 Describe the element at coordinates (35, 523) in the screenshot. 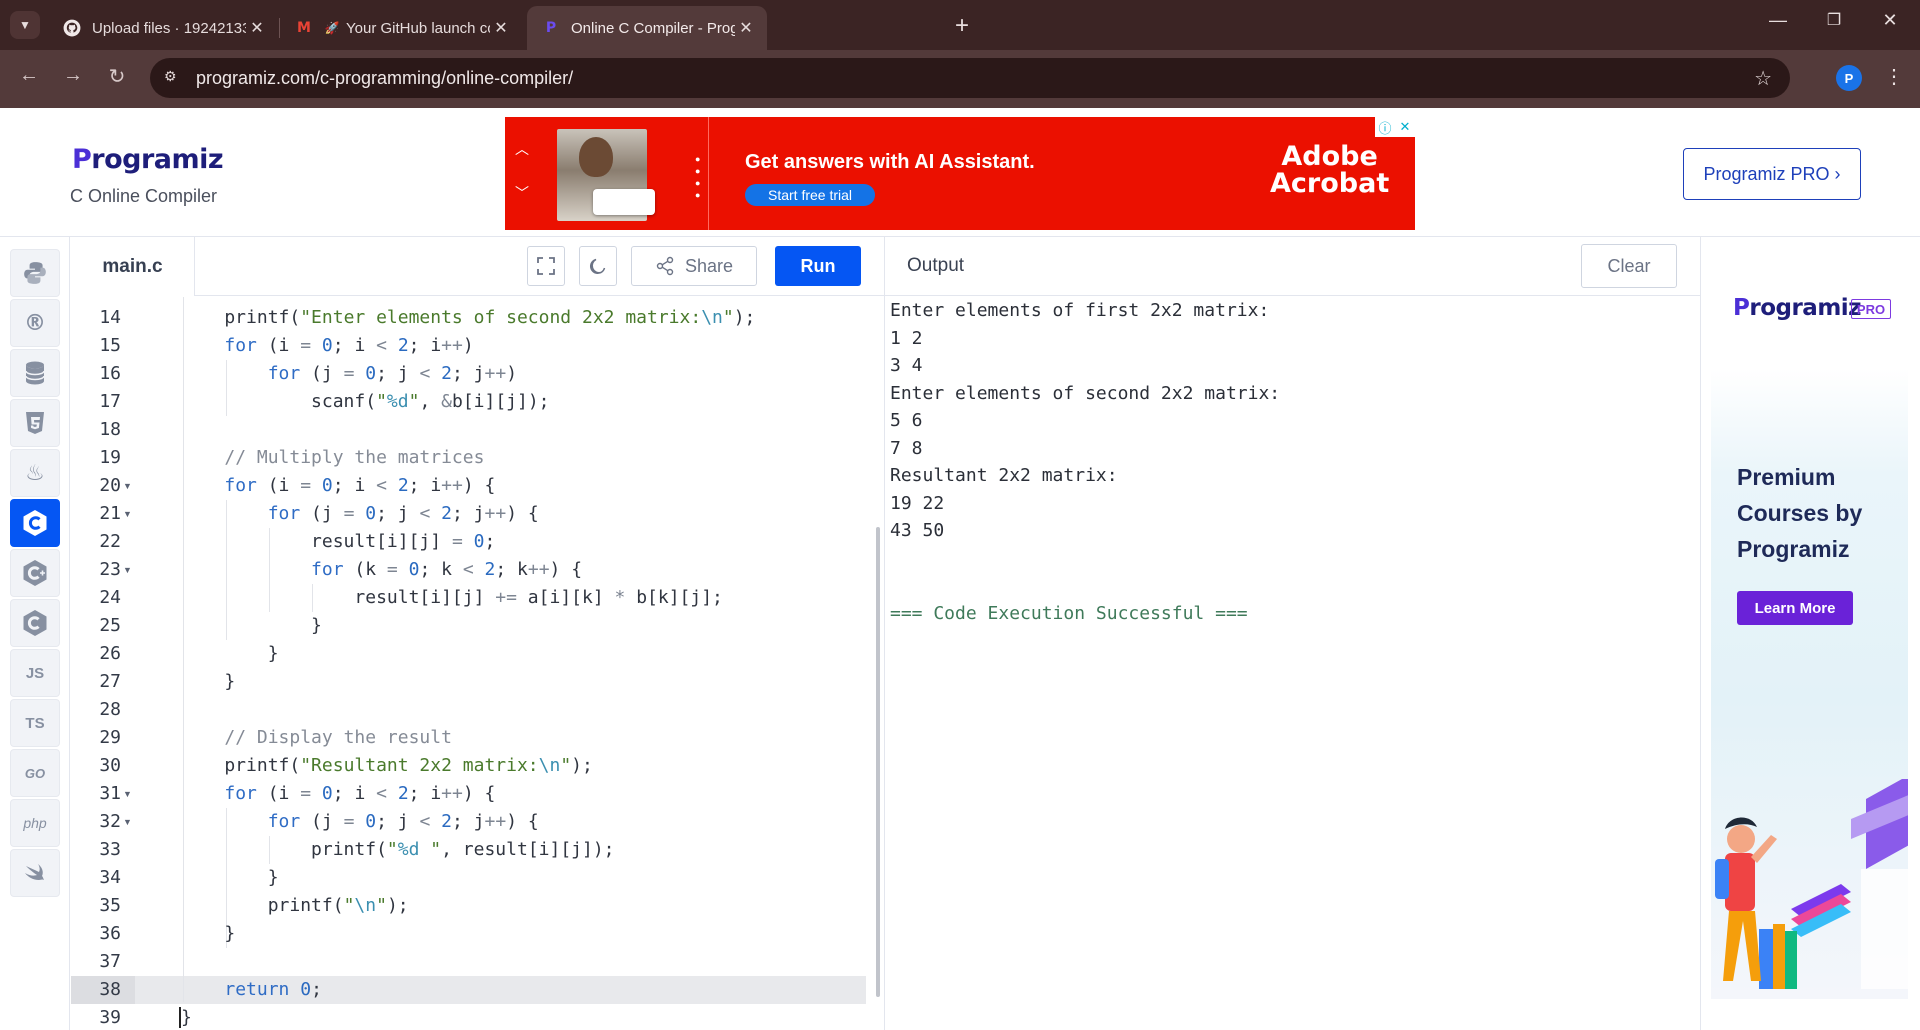

I see `c-icon` at that location.